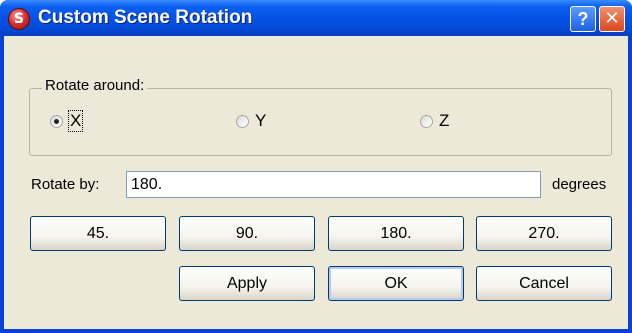  What do you see at coordinates (396, 283) in the screenshot?
I see `ok-button: OK` at bounding box center [396, 283].